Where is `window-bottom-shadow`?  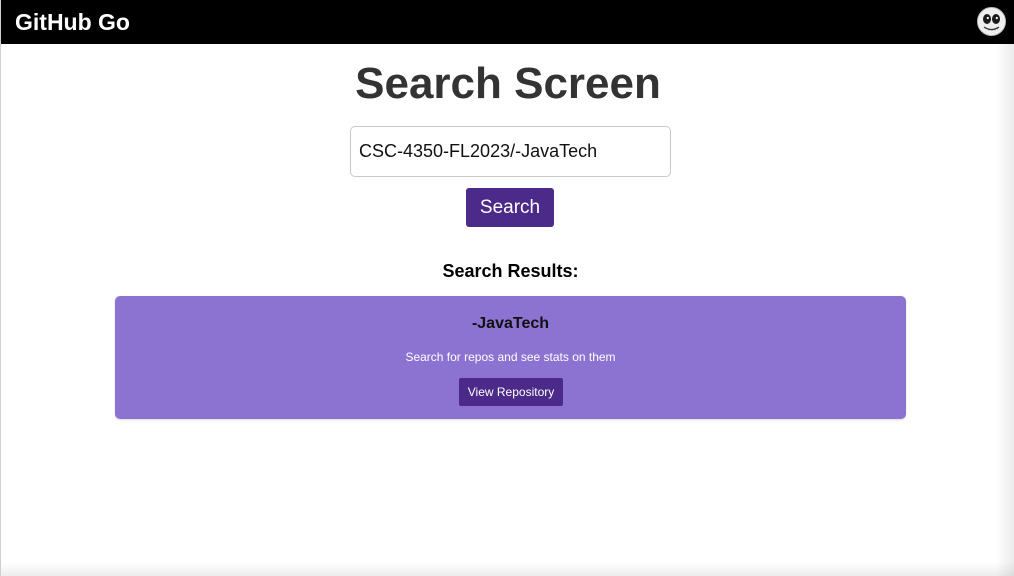
window-bottom-shadow is located at coordinates (507, 569).